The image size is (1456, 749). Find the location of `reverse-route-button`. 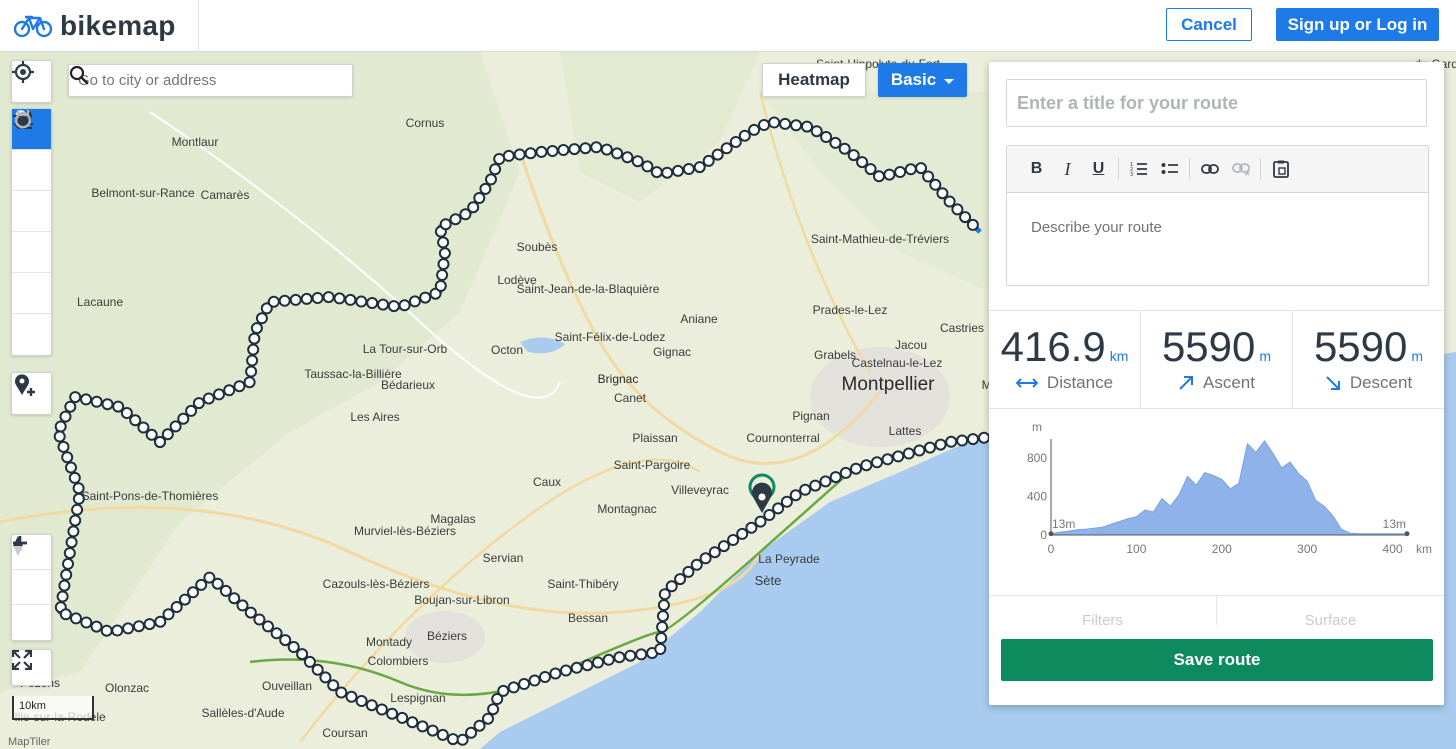

reverse-route-button is located at coordinates (31, 191).